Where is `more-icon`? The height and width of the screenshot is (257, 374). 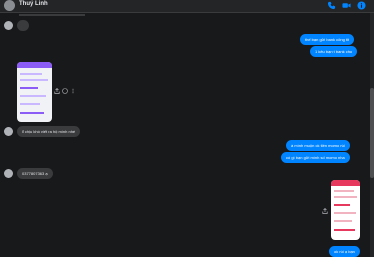 more-icon is located at coordinates (73, 91).